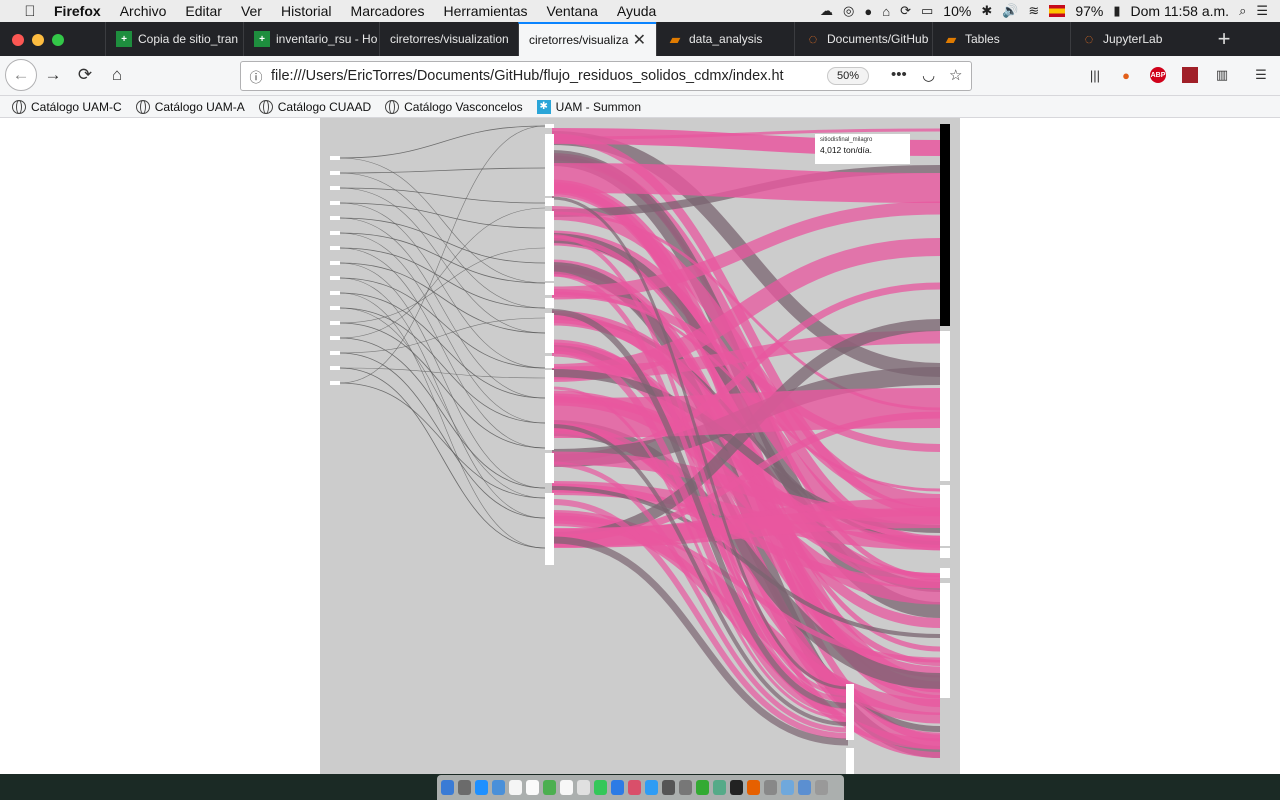 The image size is (1280, 800). What do you see at coordinates (770, 787) in the screenshot?
I see `misc-icon` at bounding box center [770, 787].